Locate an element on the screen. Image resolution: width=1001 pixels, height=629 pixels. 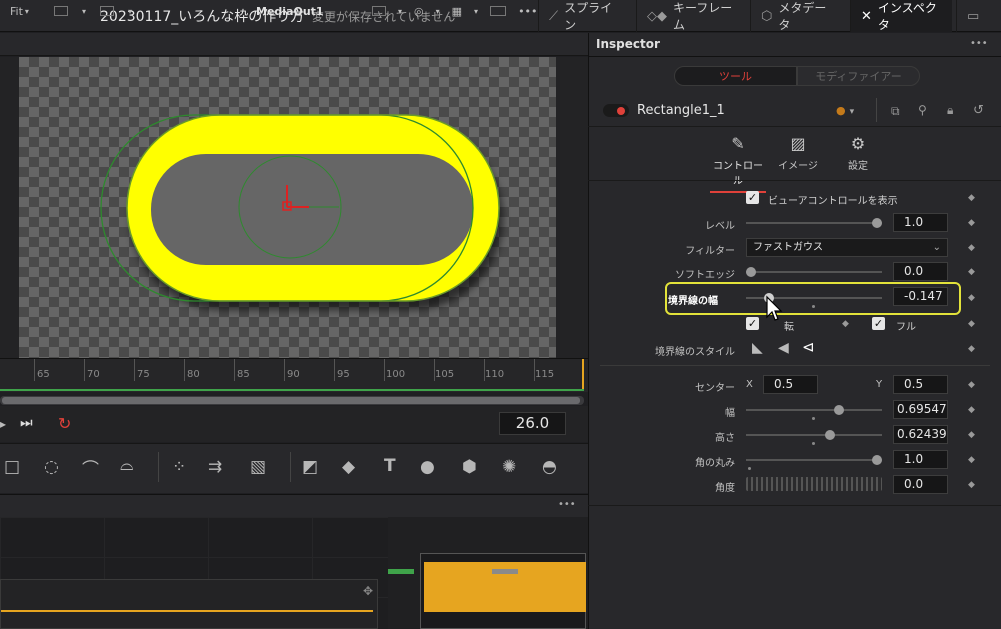
renderer3d-tool-icon: ⬢ is located at coordinates (469, 467).